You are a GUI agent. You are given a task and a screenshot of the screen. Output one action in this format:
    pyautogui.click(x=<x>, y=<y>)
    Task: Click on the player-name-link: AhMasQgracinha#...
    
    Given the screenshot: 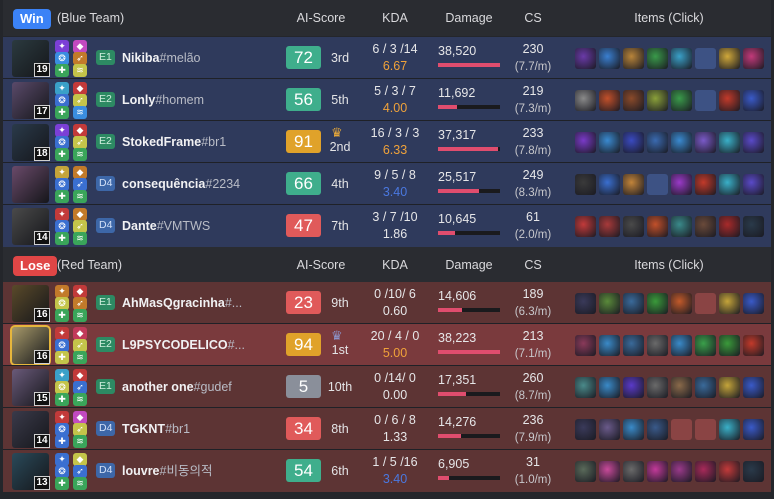 What is the action you would take?
    pyautogui.click(x=182, y=303)
    